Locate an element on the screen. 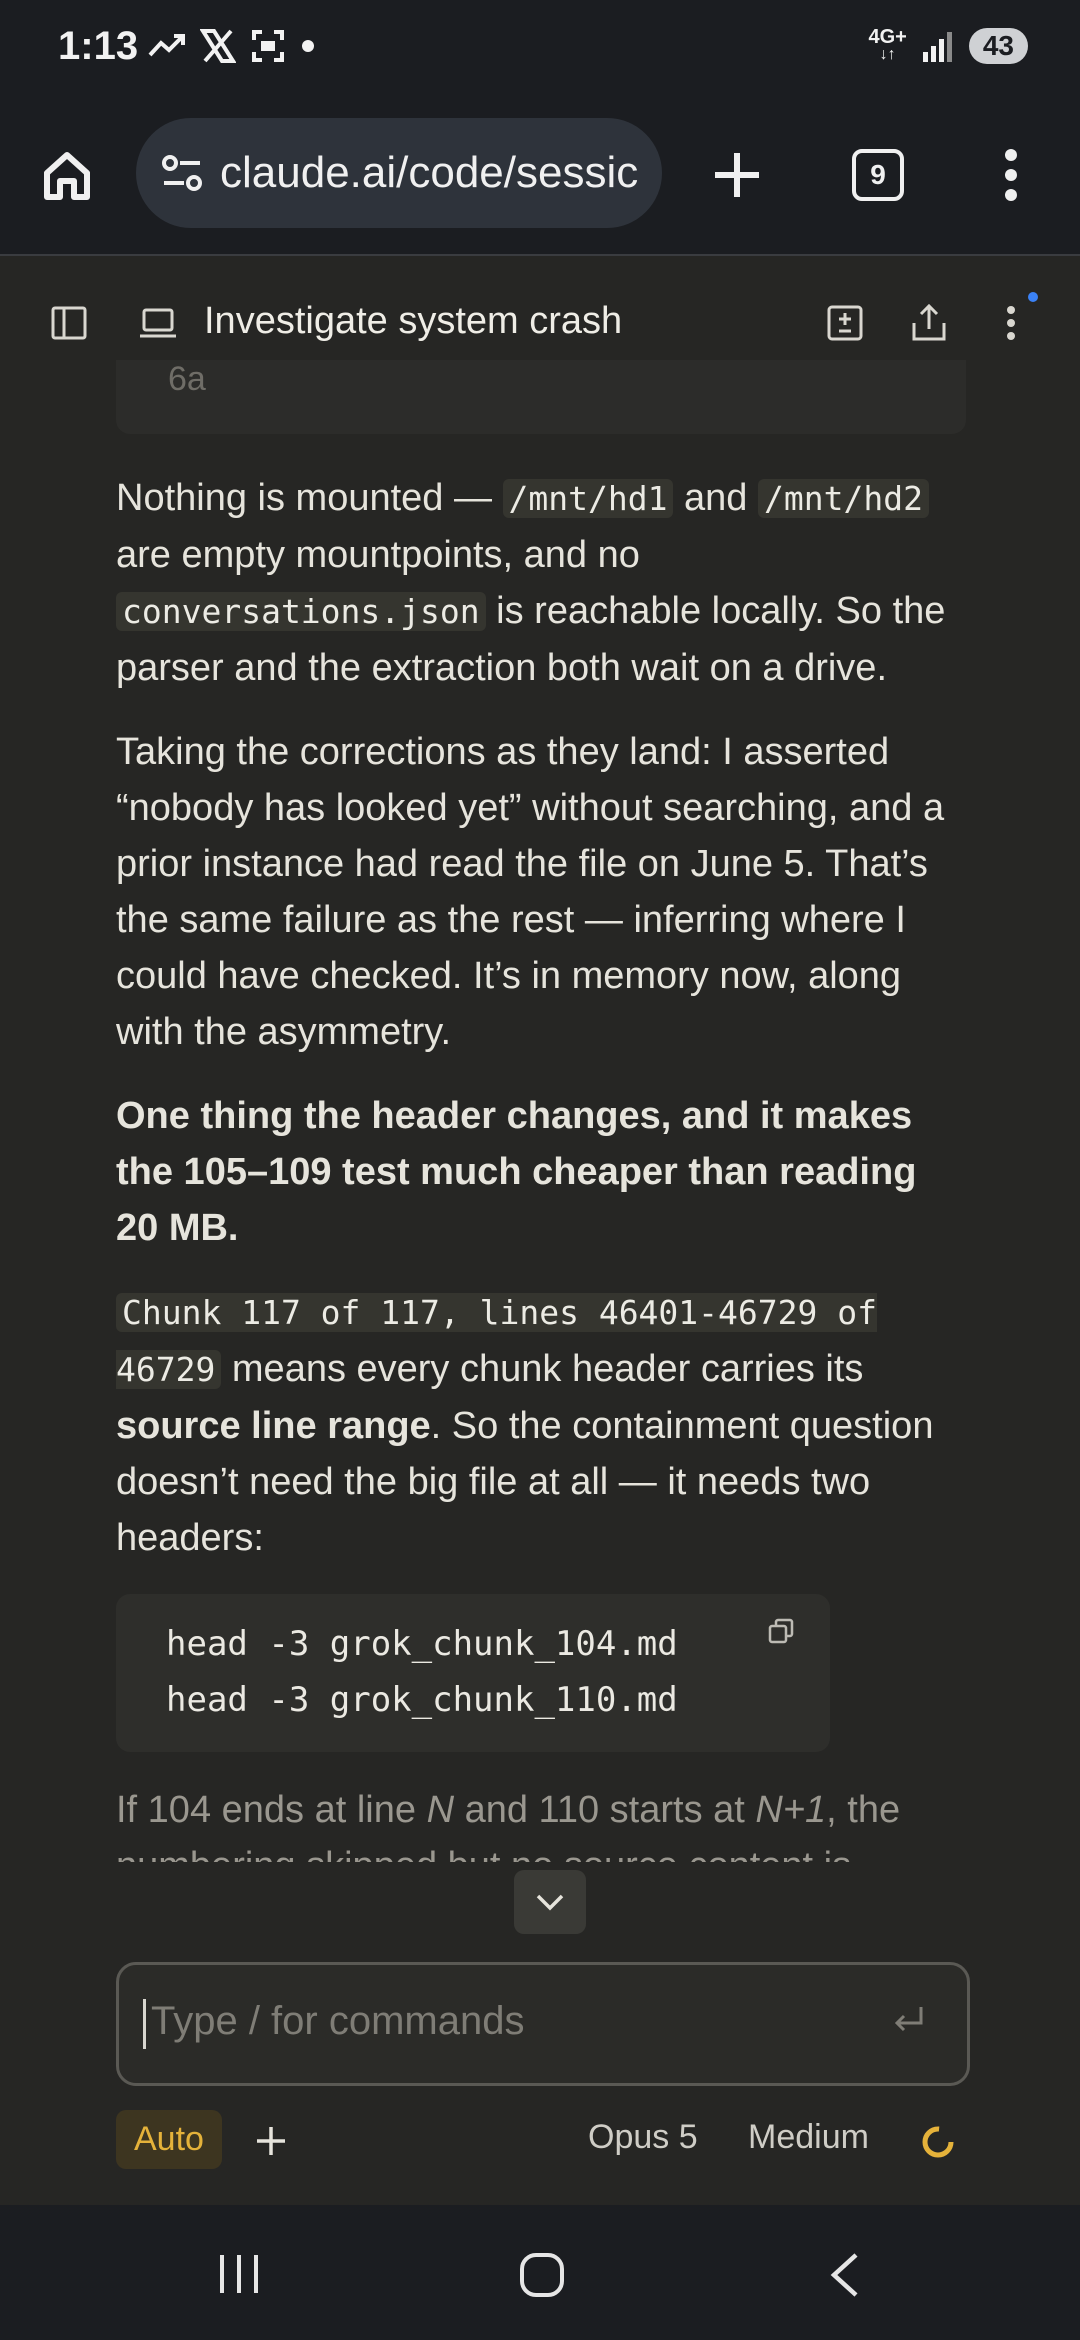 This screenshot has height=2340, width=1080. previous-output-text: 6a is located at coordinates (187, 379).